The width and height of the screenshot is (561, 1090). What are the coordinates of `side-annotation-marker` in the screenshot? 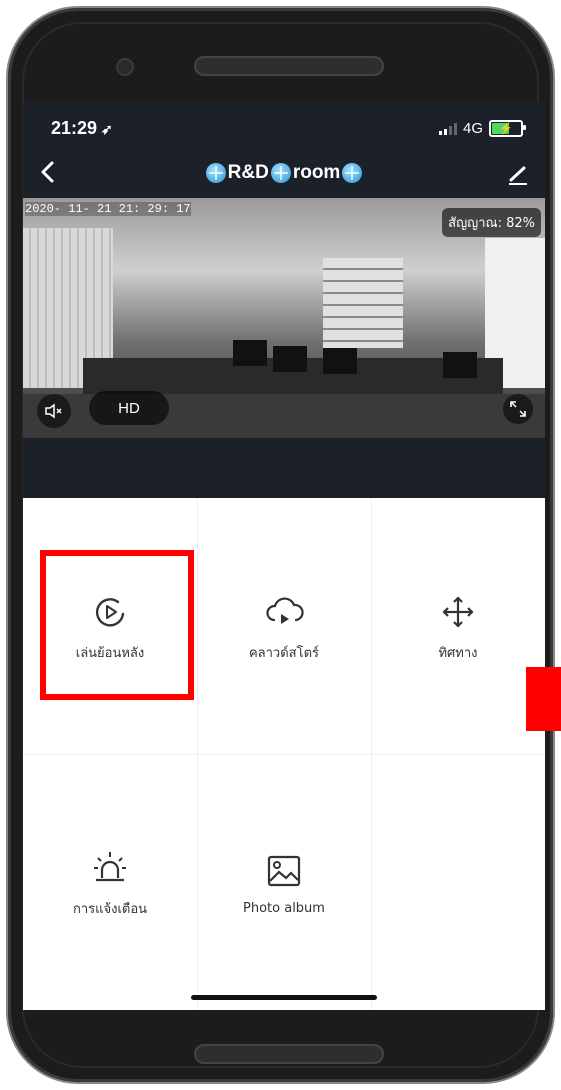 It's located at (543, 699).